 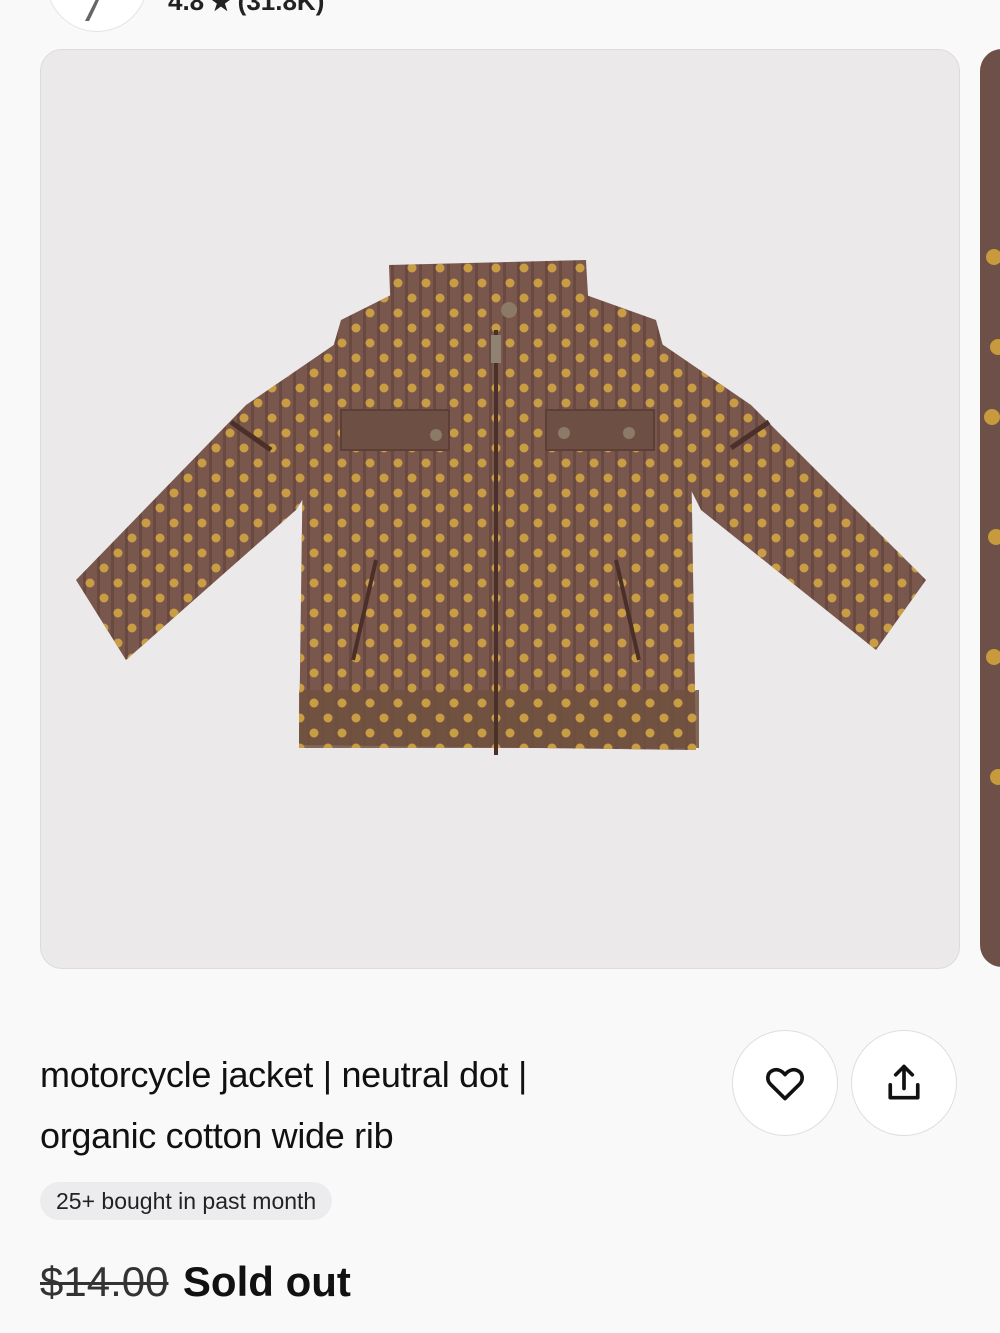 I want to click on title-line-2: organic cotton wide rib, so click(x=217, y=1135).